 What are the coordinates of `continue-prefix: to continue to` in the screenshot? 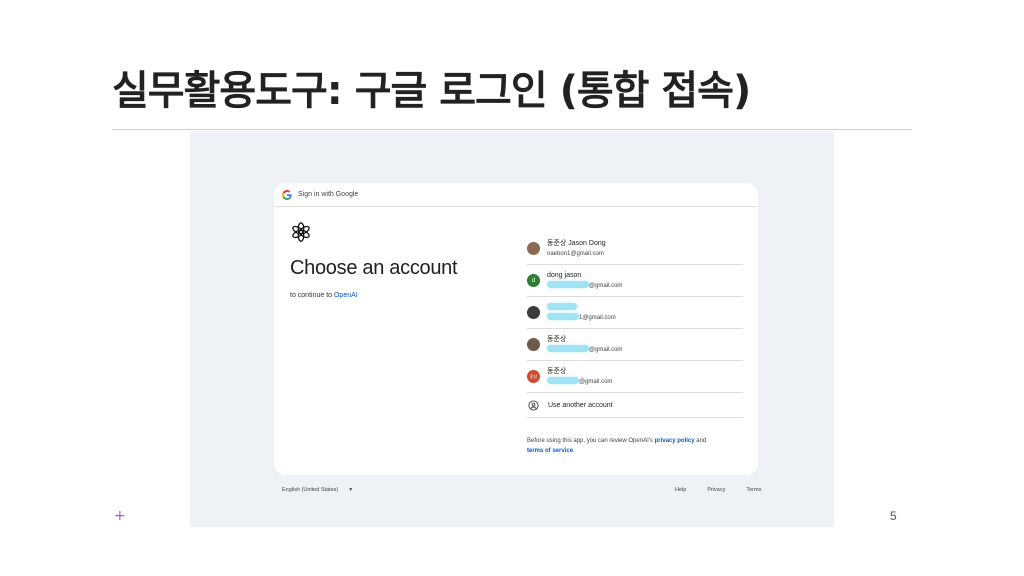 It's located at (312, 295).